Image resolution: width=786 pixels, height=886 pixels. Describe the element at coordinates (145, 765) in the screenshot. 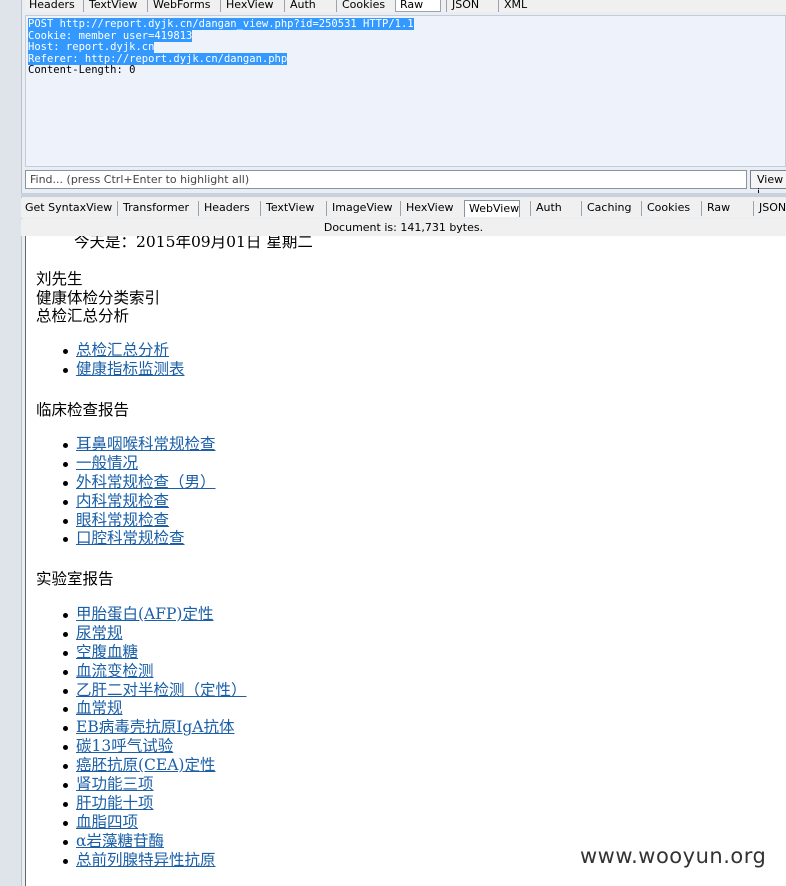

I see `lab-link: 癌胚抗原(CEA)定性` at that location.